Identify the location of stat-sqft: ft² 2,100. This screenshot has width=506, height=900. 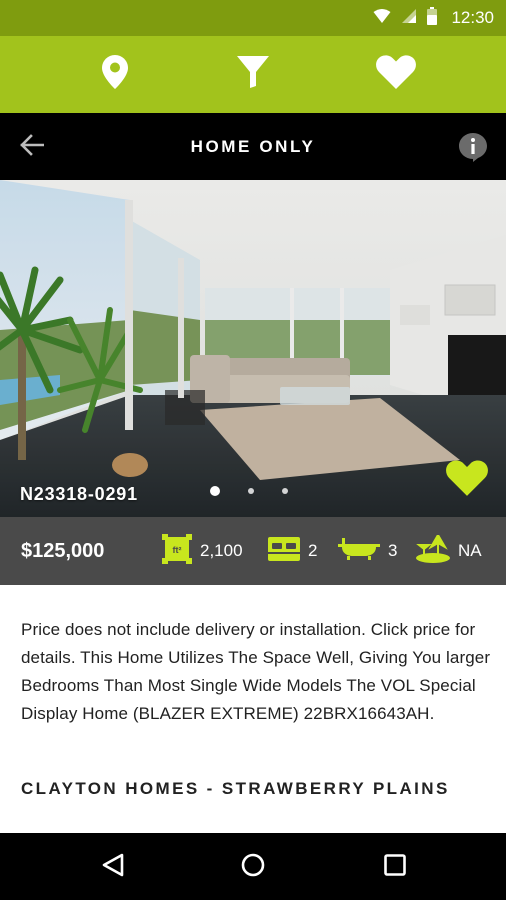
(202, 551).